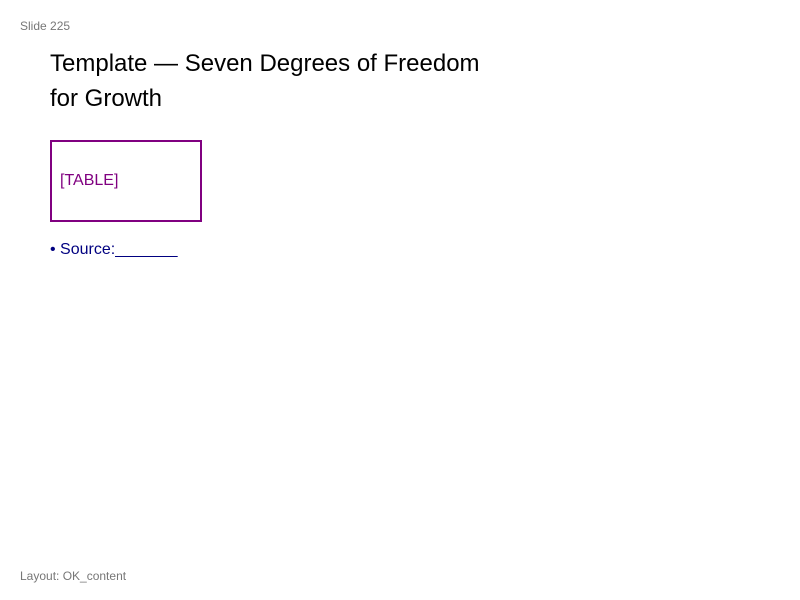 This screenshot has width=800, height=600. Describe the element at coordinates (73, 576) in the screenshot. I see `layout-label: Layout: OK_content` at that location.